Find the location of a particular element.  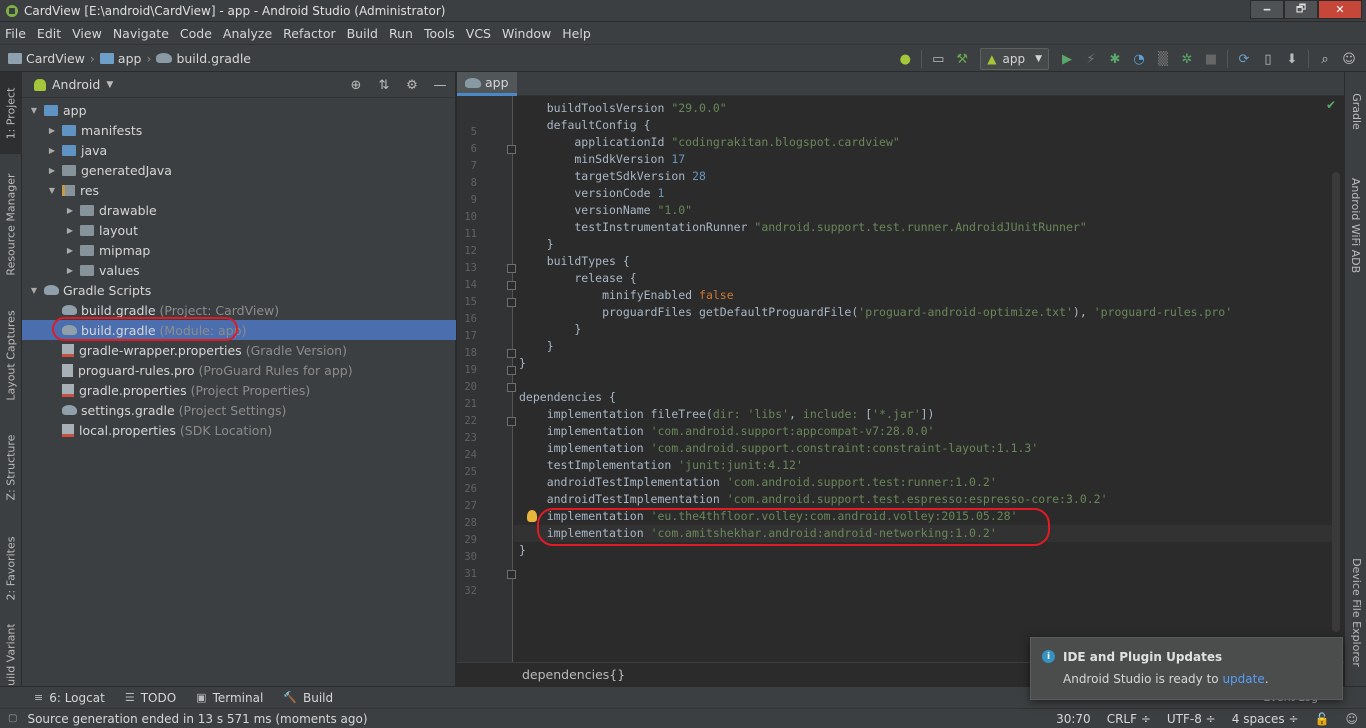

project-view-select: Android is located at coordinates (76, 84).